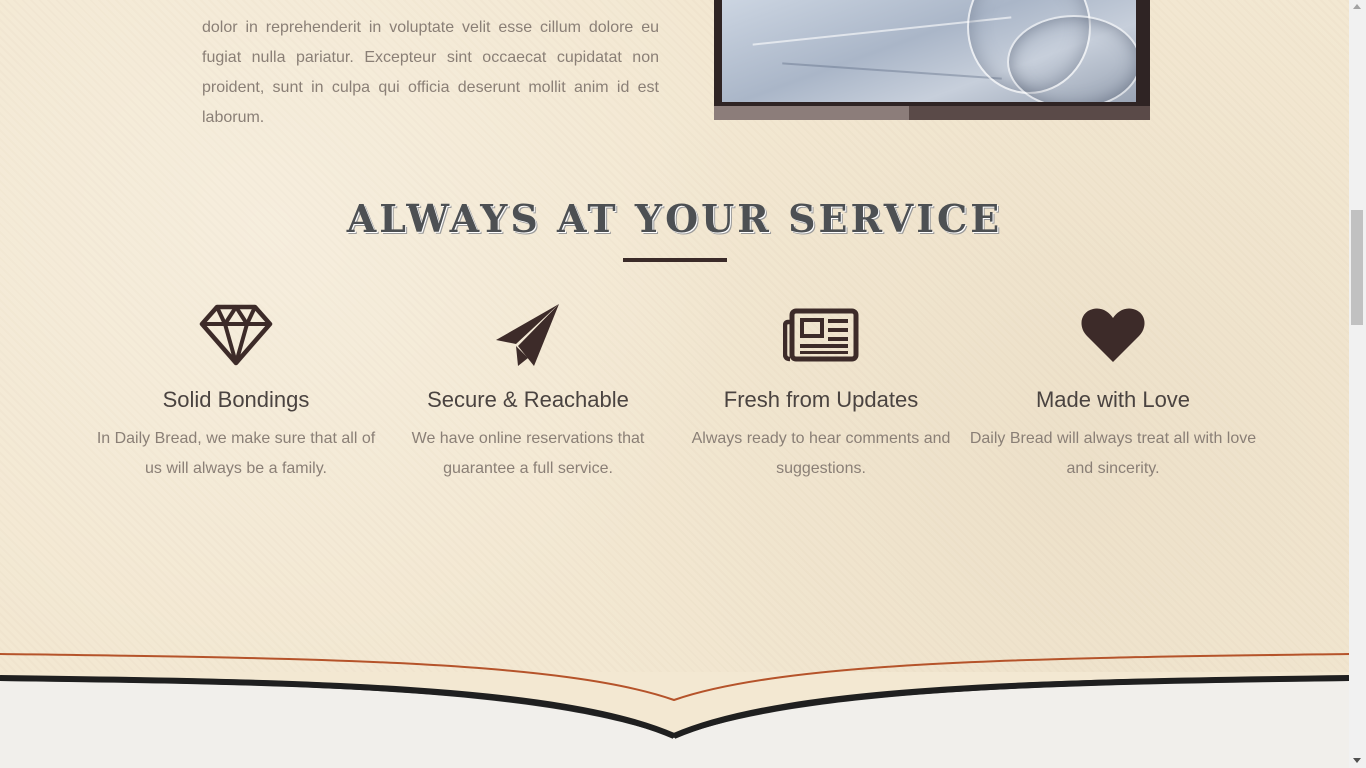 The height and width of the screenshot is (768, 1366). I want to click on scroll-down-icon, so click(1357, 760).